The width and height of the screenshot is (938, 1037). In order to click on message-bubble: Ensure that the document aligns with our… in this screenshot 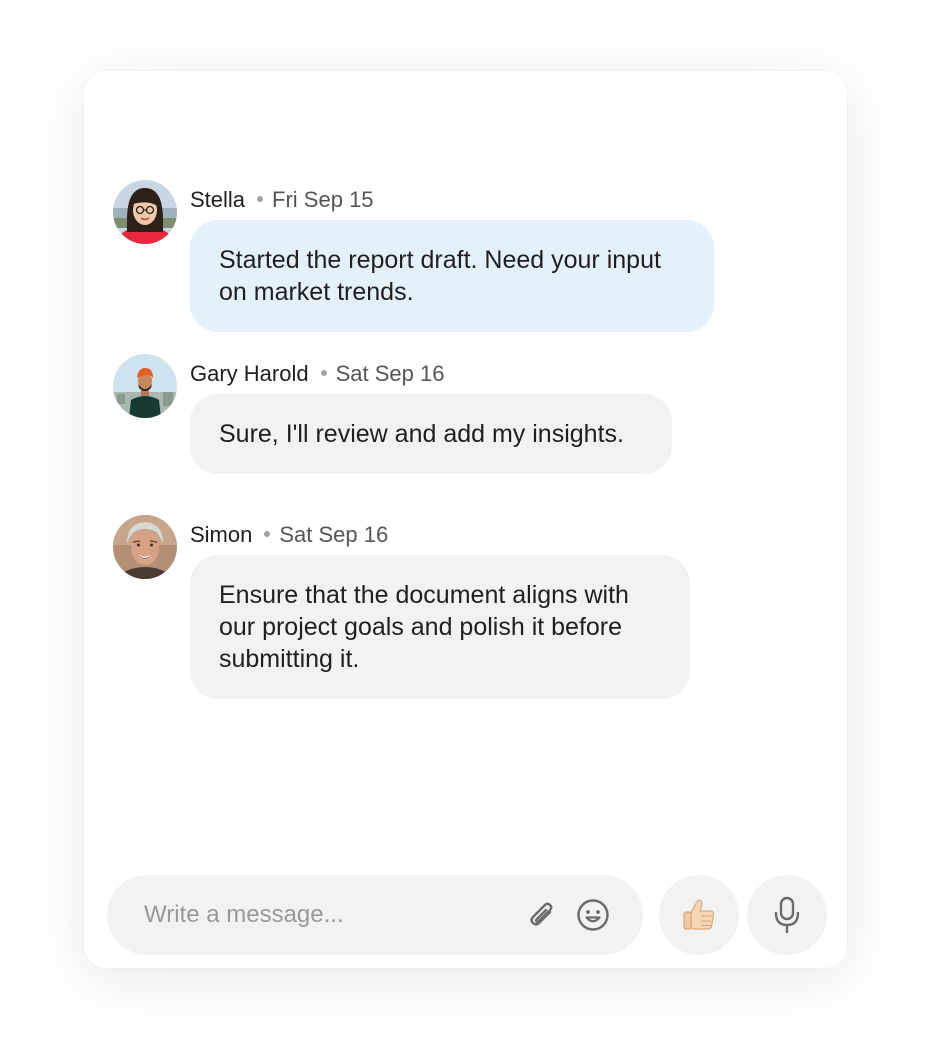, I will do `click(440, 627)`.